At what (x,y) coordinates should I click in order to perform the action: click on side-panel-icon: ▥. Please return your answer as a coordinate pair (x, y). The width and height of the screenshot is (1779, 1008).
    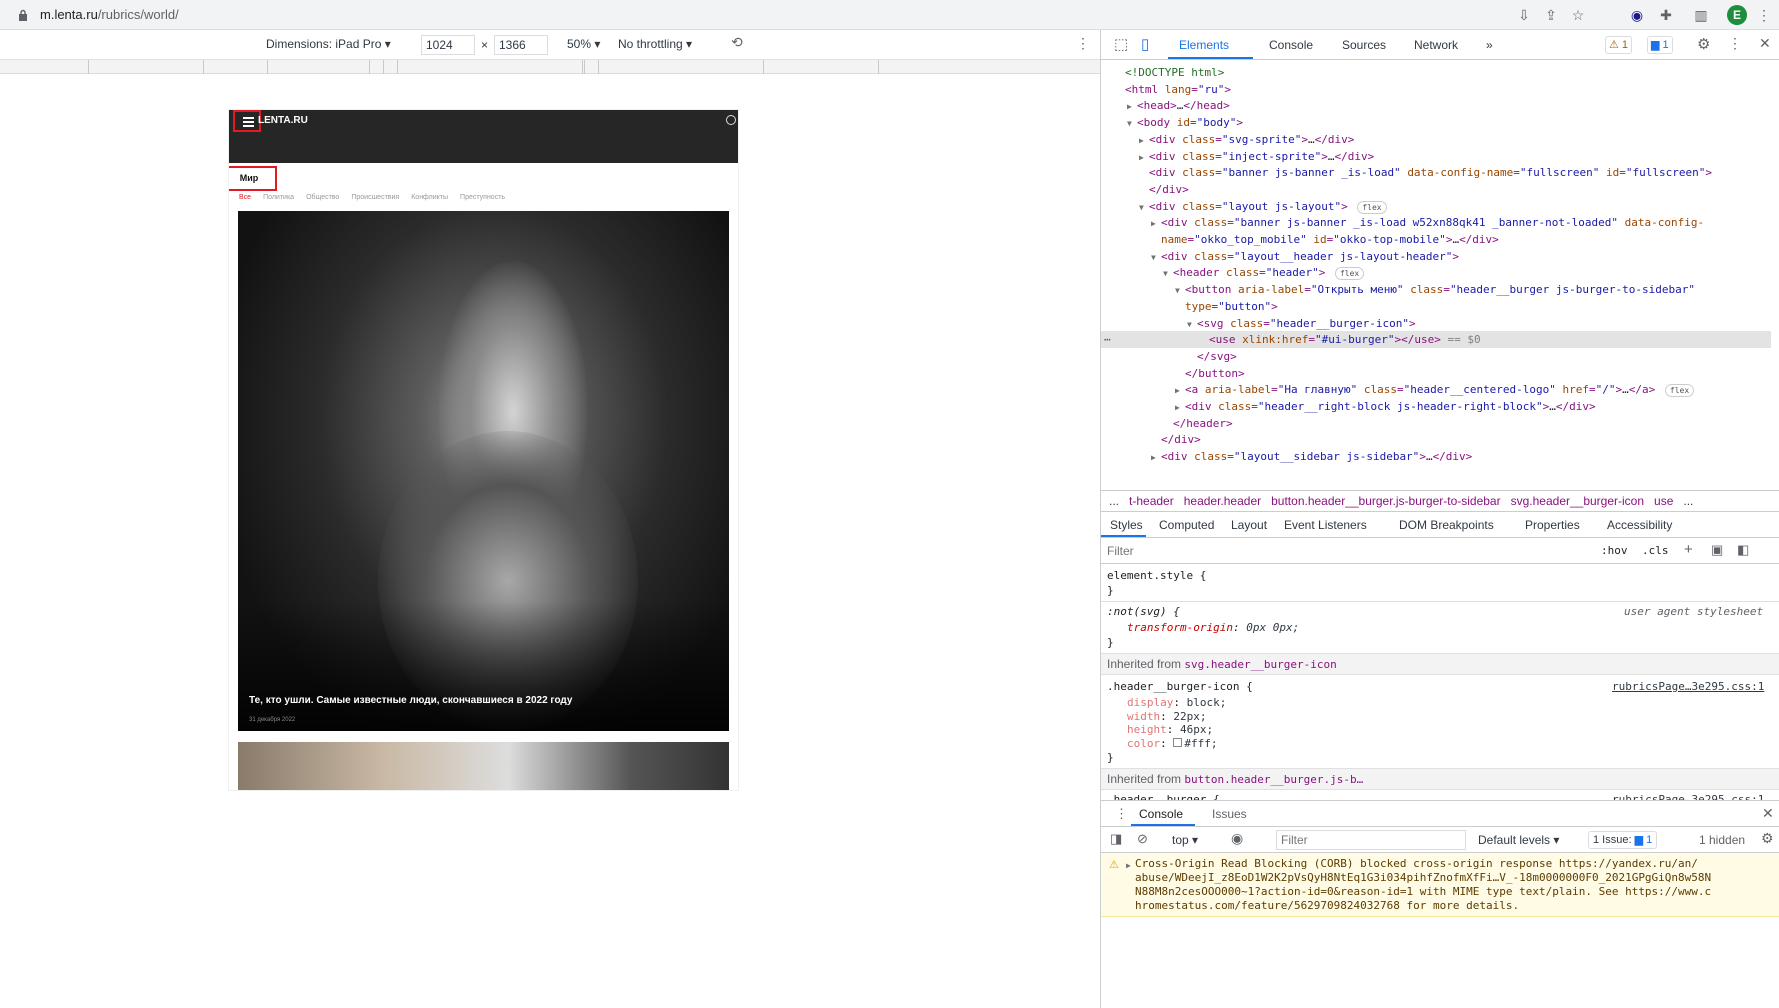
    Looking at the image, I should click on (1701, 15).